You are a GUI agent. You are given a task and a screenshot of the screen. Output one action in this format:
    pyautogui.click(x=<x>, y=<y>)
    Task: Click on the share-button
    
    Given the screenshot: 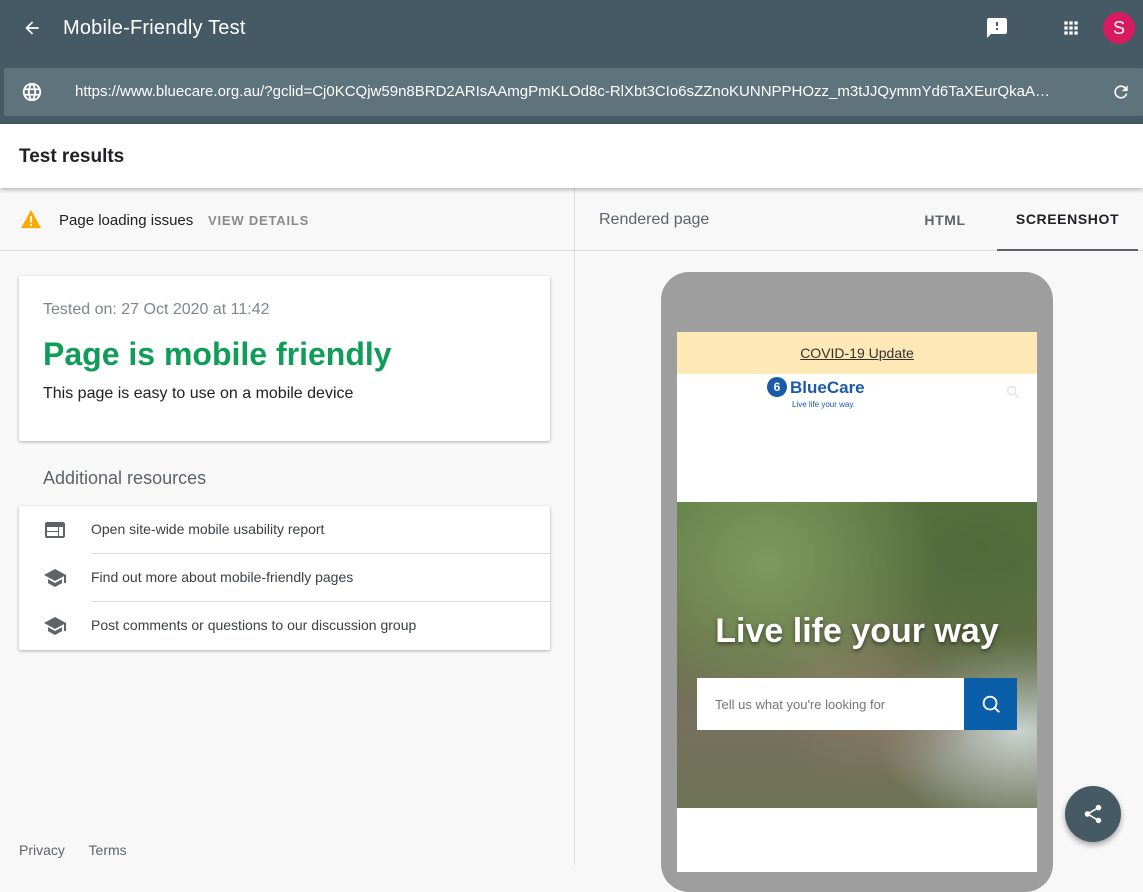 What is the action you would take?
    pyautogui.click(x=1093, y=814)
    